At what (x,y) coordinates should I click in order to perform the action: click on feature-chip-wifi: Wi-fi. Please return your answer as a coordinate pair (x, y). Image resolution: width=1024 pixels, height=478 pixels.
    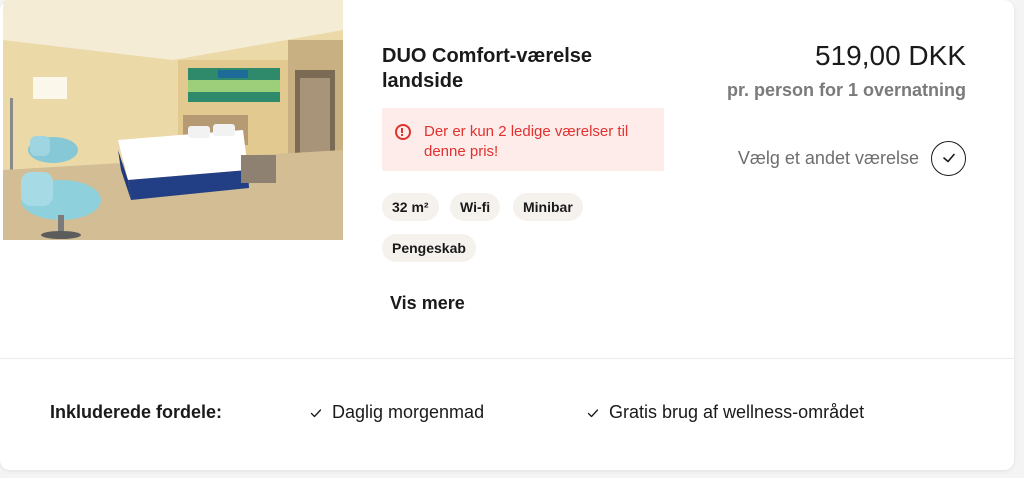
    Looking at the image, I should click on (475, 207).